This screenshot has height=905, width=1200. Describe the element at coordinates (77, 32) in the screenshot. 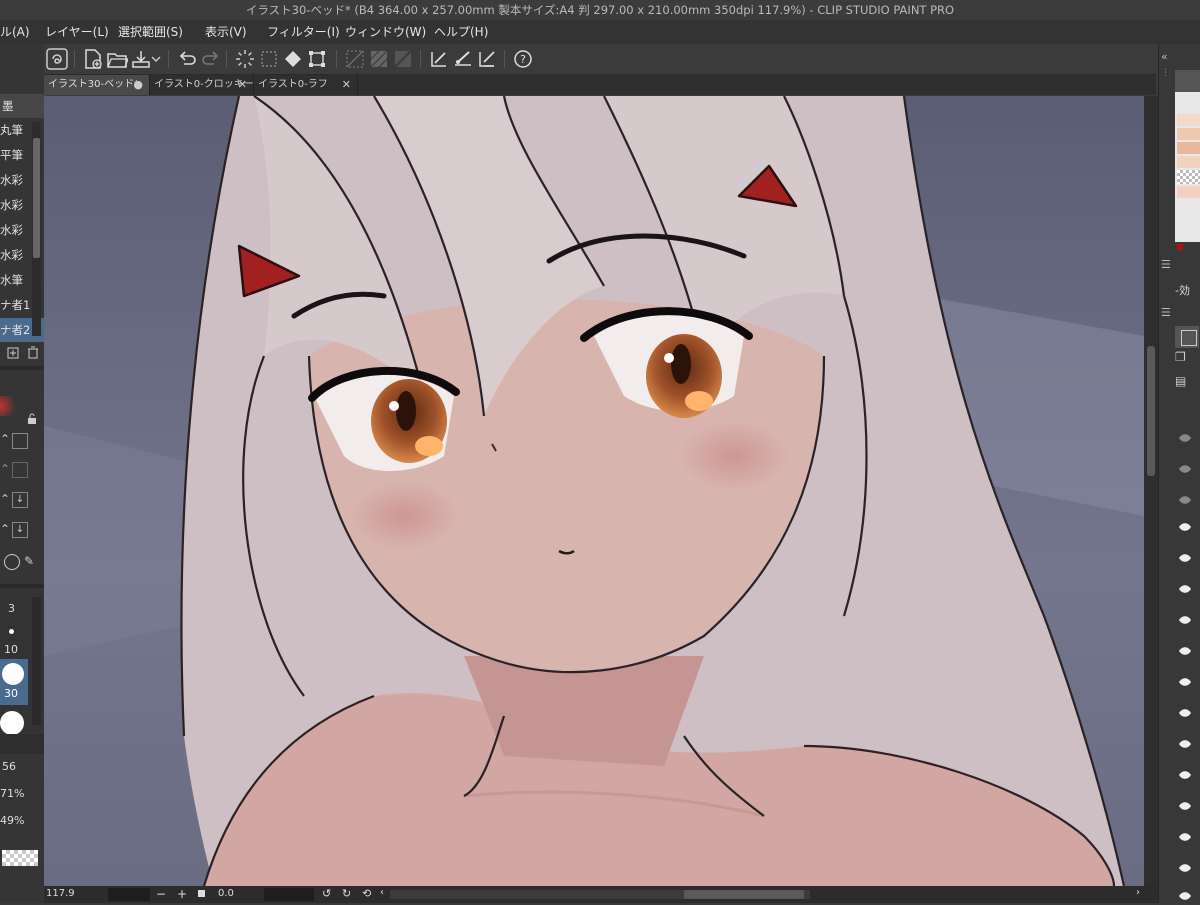

I see `menu-item-layer: レイヤー(L)` at that location.